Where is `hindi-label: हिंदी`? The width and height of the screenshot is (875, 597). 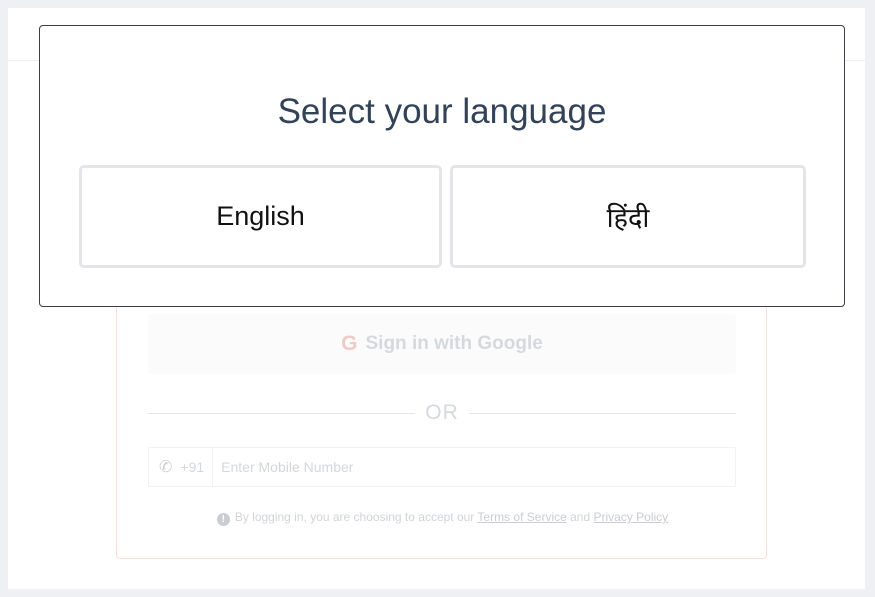 hindi-label: हिंदी is located at coordinates (628, 218).